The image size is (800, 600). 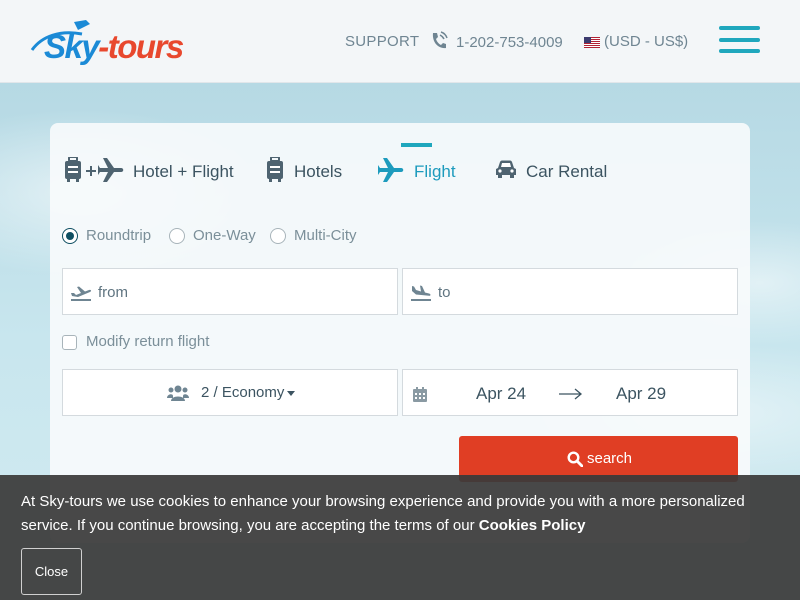 I want to click on support-link: SUPPORT, so click(x=382, y=41).